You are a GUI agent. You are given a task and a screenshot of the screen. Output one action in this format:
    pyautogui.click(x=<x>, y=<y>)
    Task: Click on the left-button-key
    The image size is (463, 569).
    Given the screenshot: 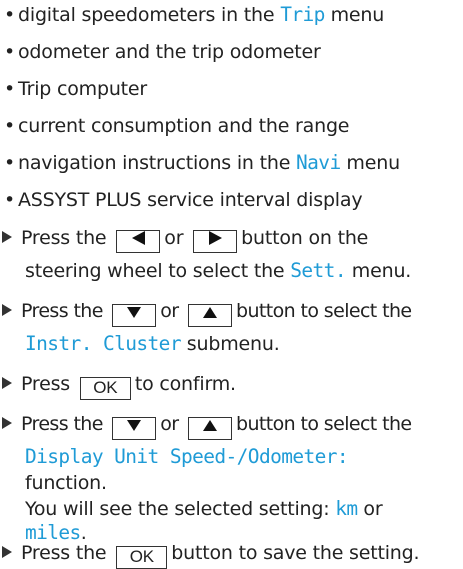 What is the action you would take?
    pyautogui.click(x=138, y=241)
    